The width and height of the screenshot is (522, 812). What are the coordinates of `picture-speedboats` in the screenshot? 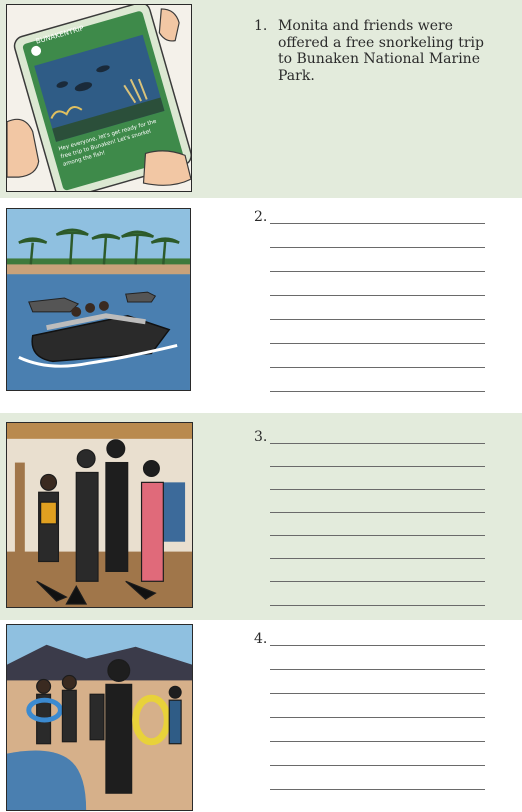 It's located at (98, 299).